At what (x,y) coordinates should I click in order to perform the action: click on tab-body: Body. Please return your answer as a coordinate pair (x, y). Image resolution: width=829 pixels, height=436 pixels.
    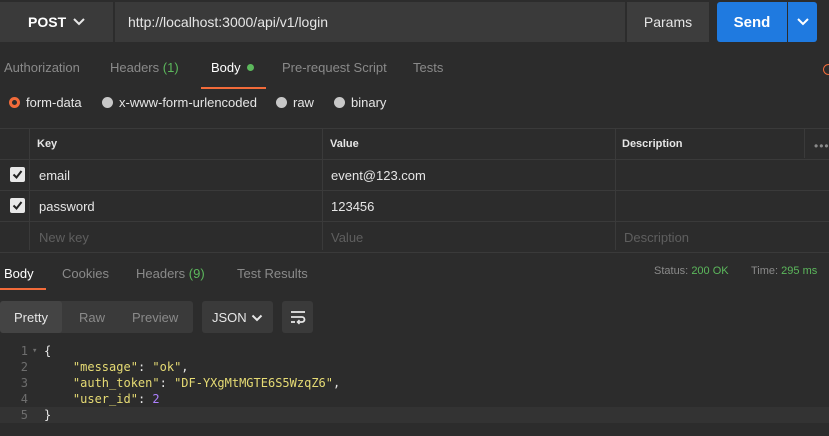
    Looking at the image, I should click on (232, 67).